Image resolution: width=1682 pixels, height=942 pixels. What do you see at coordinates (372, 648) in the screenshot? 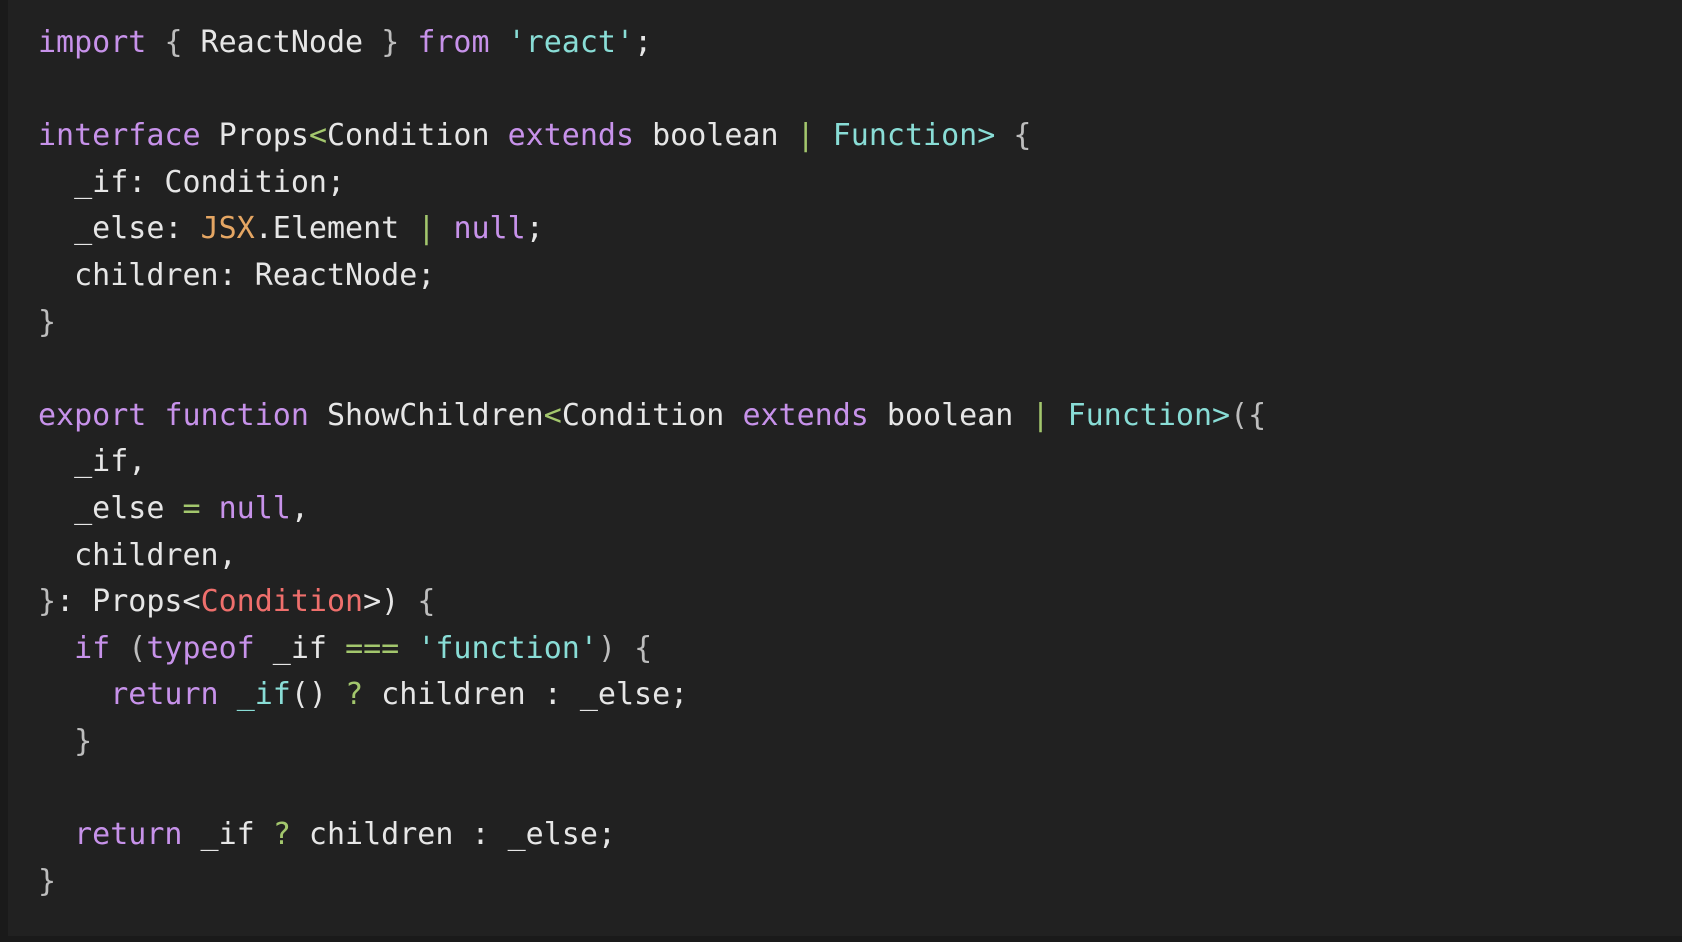
I see `code-token-operator: ===` at bounding box center [372, 648].